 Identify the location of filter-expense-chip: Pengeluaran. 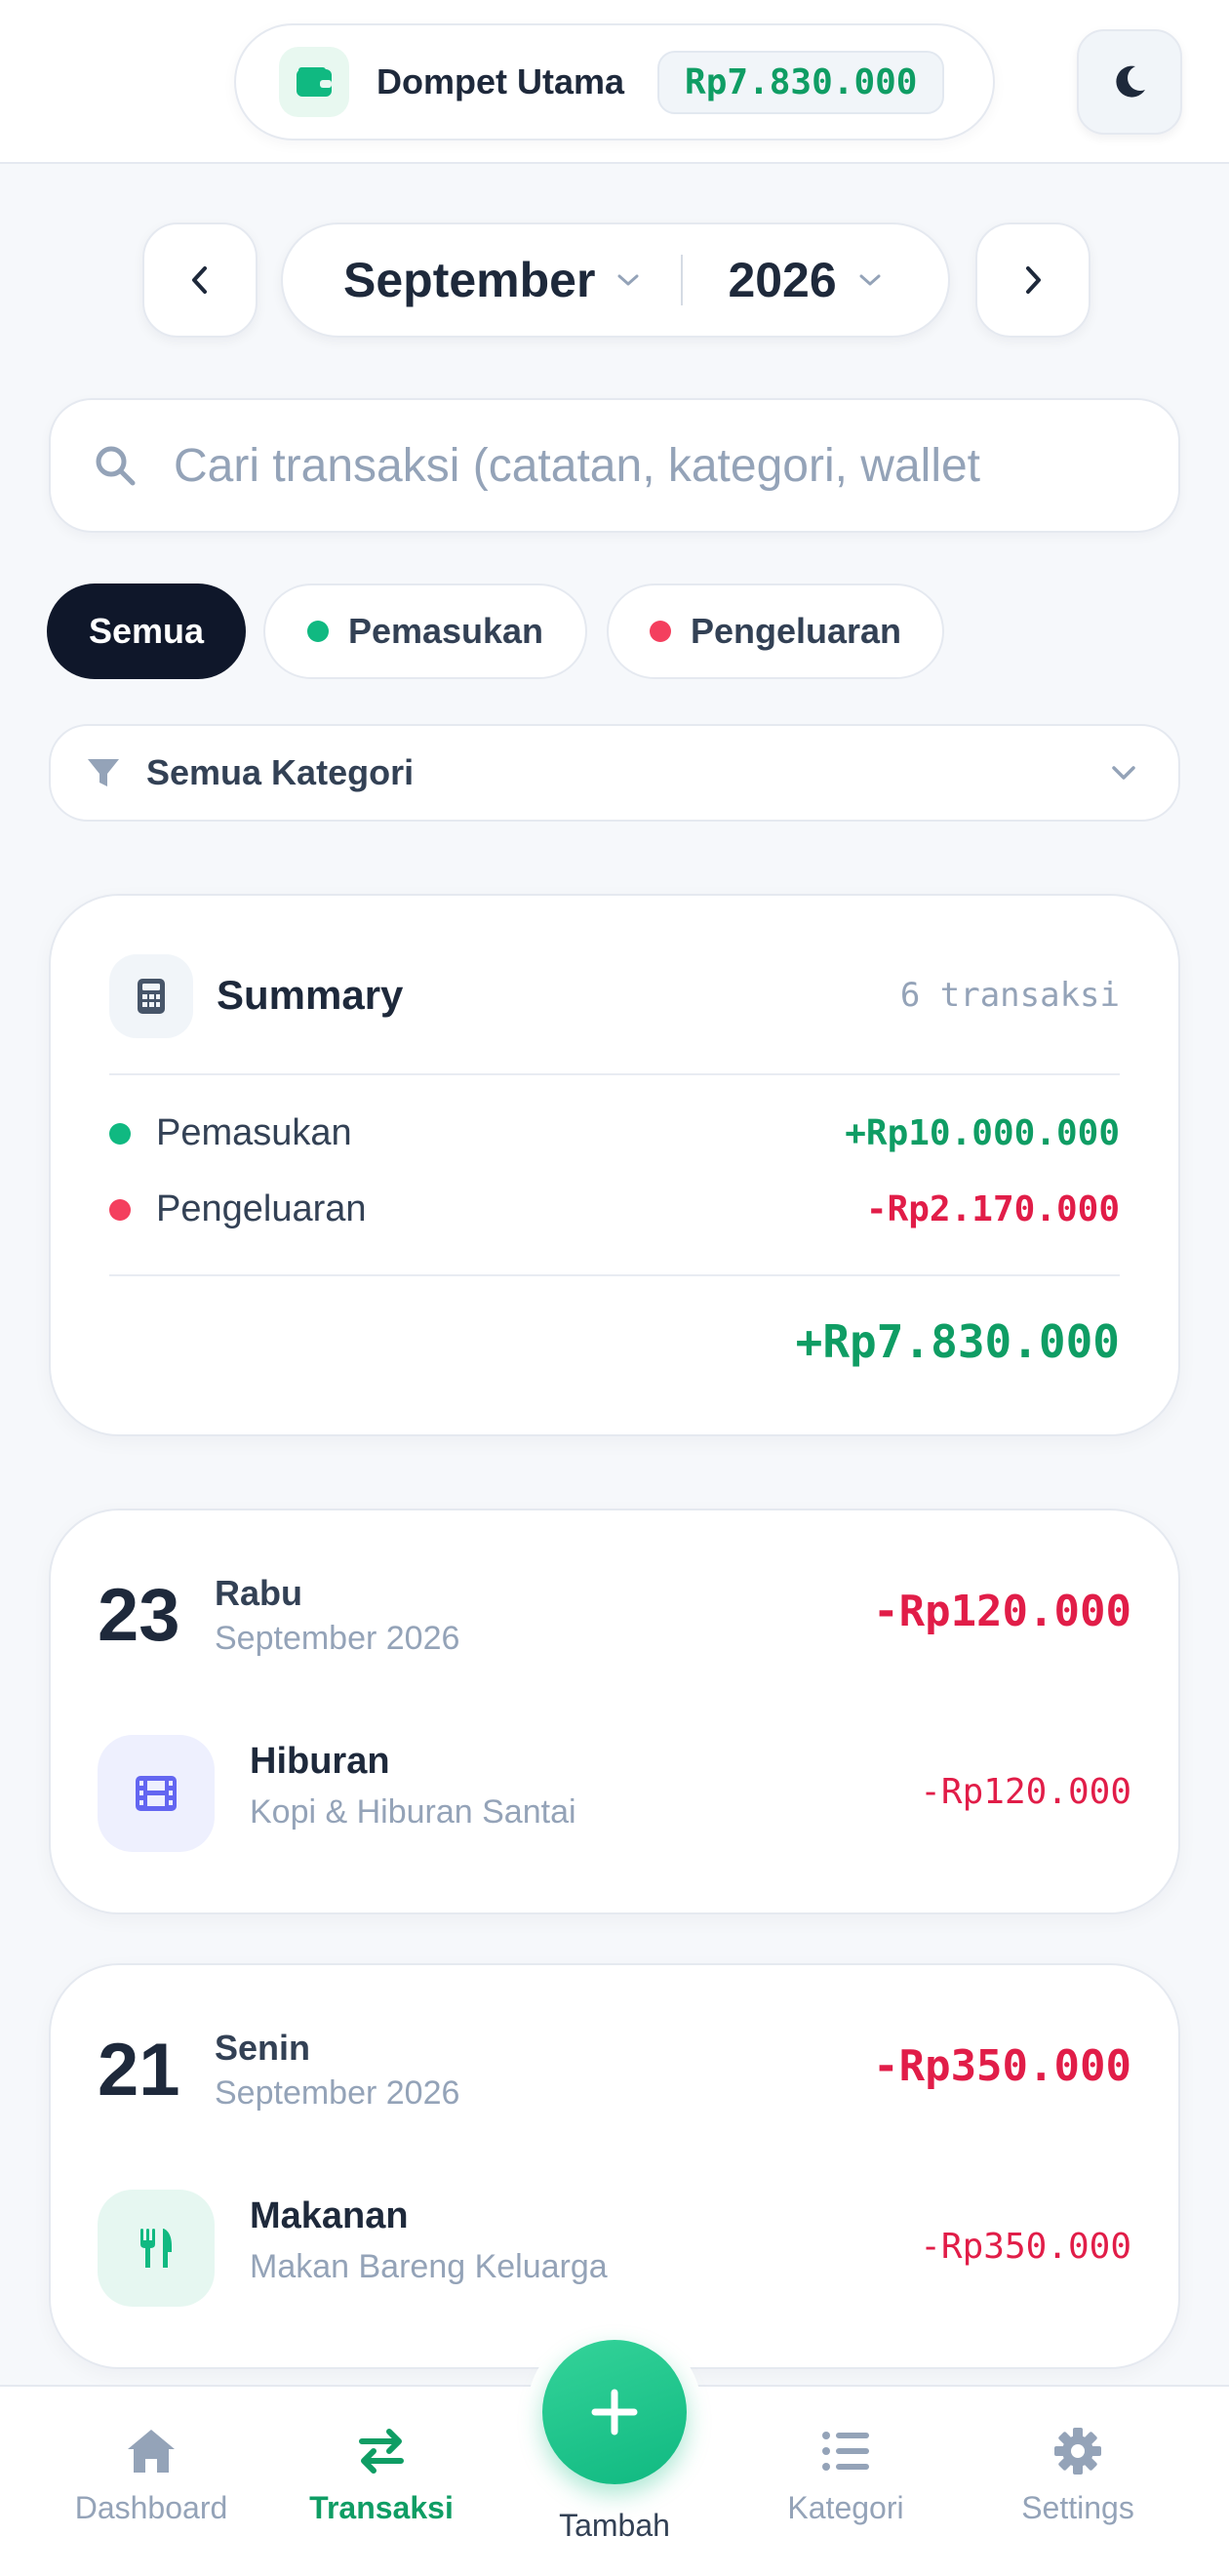
(775, 631).